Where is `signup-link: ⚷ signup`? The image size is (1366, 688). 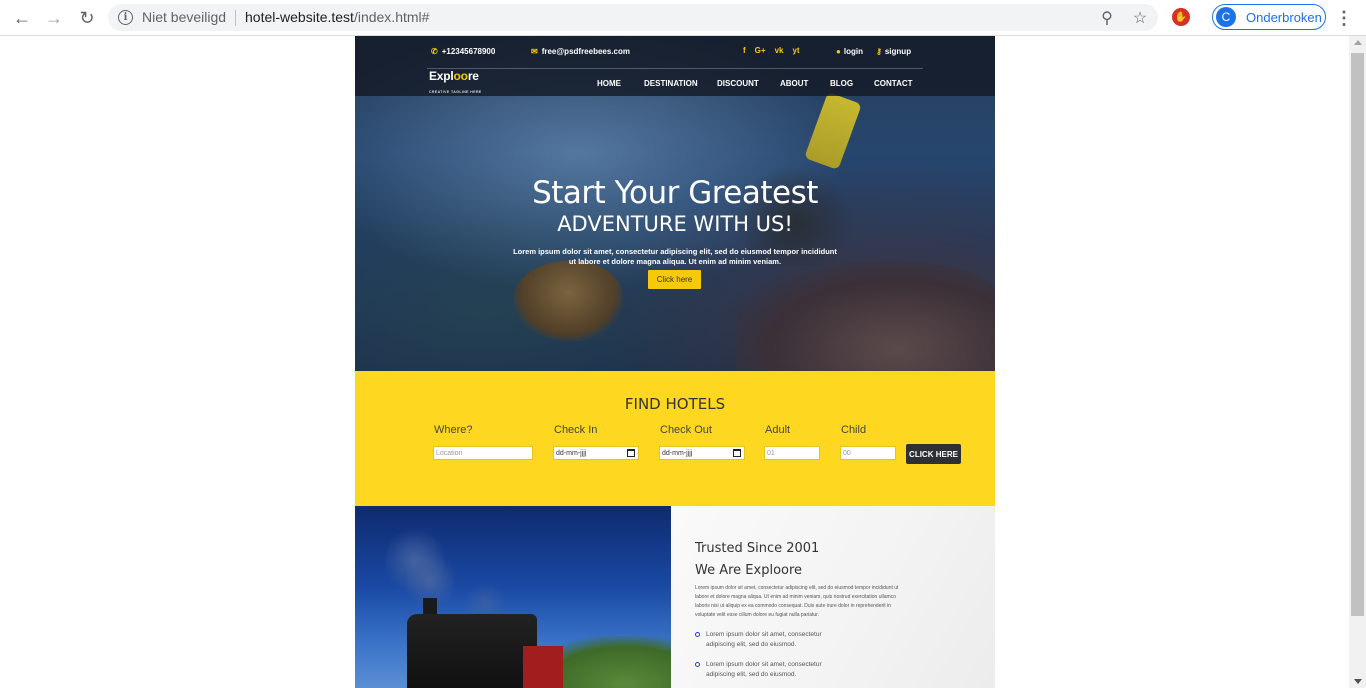
signup-link: ⚷ signup is located at coordinates (893, 51).